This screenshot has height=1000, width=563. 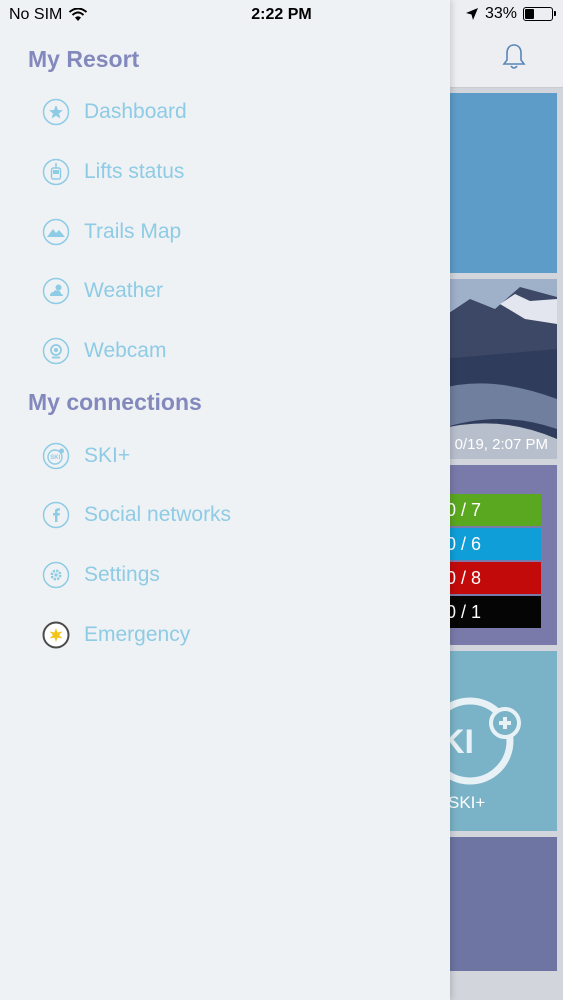 I want to click on gear-icon, so click(x=56, y=575).